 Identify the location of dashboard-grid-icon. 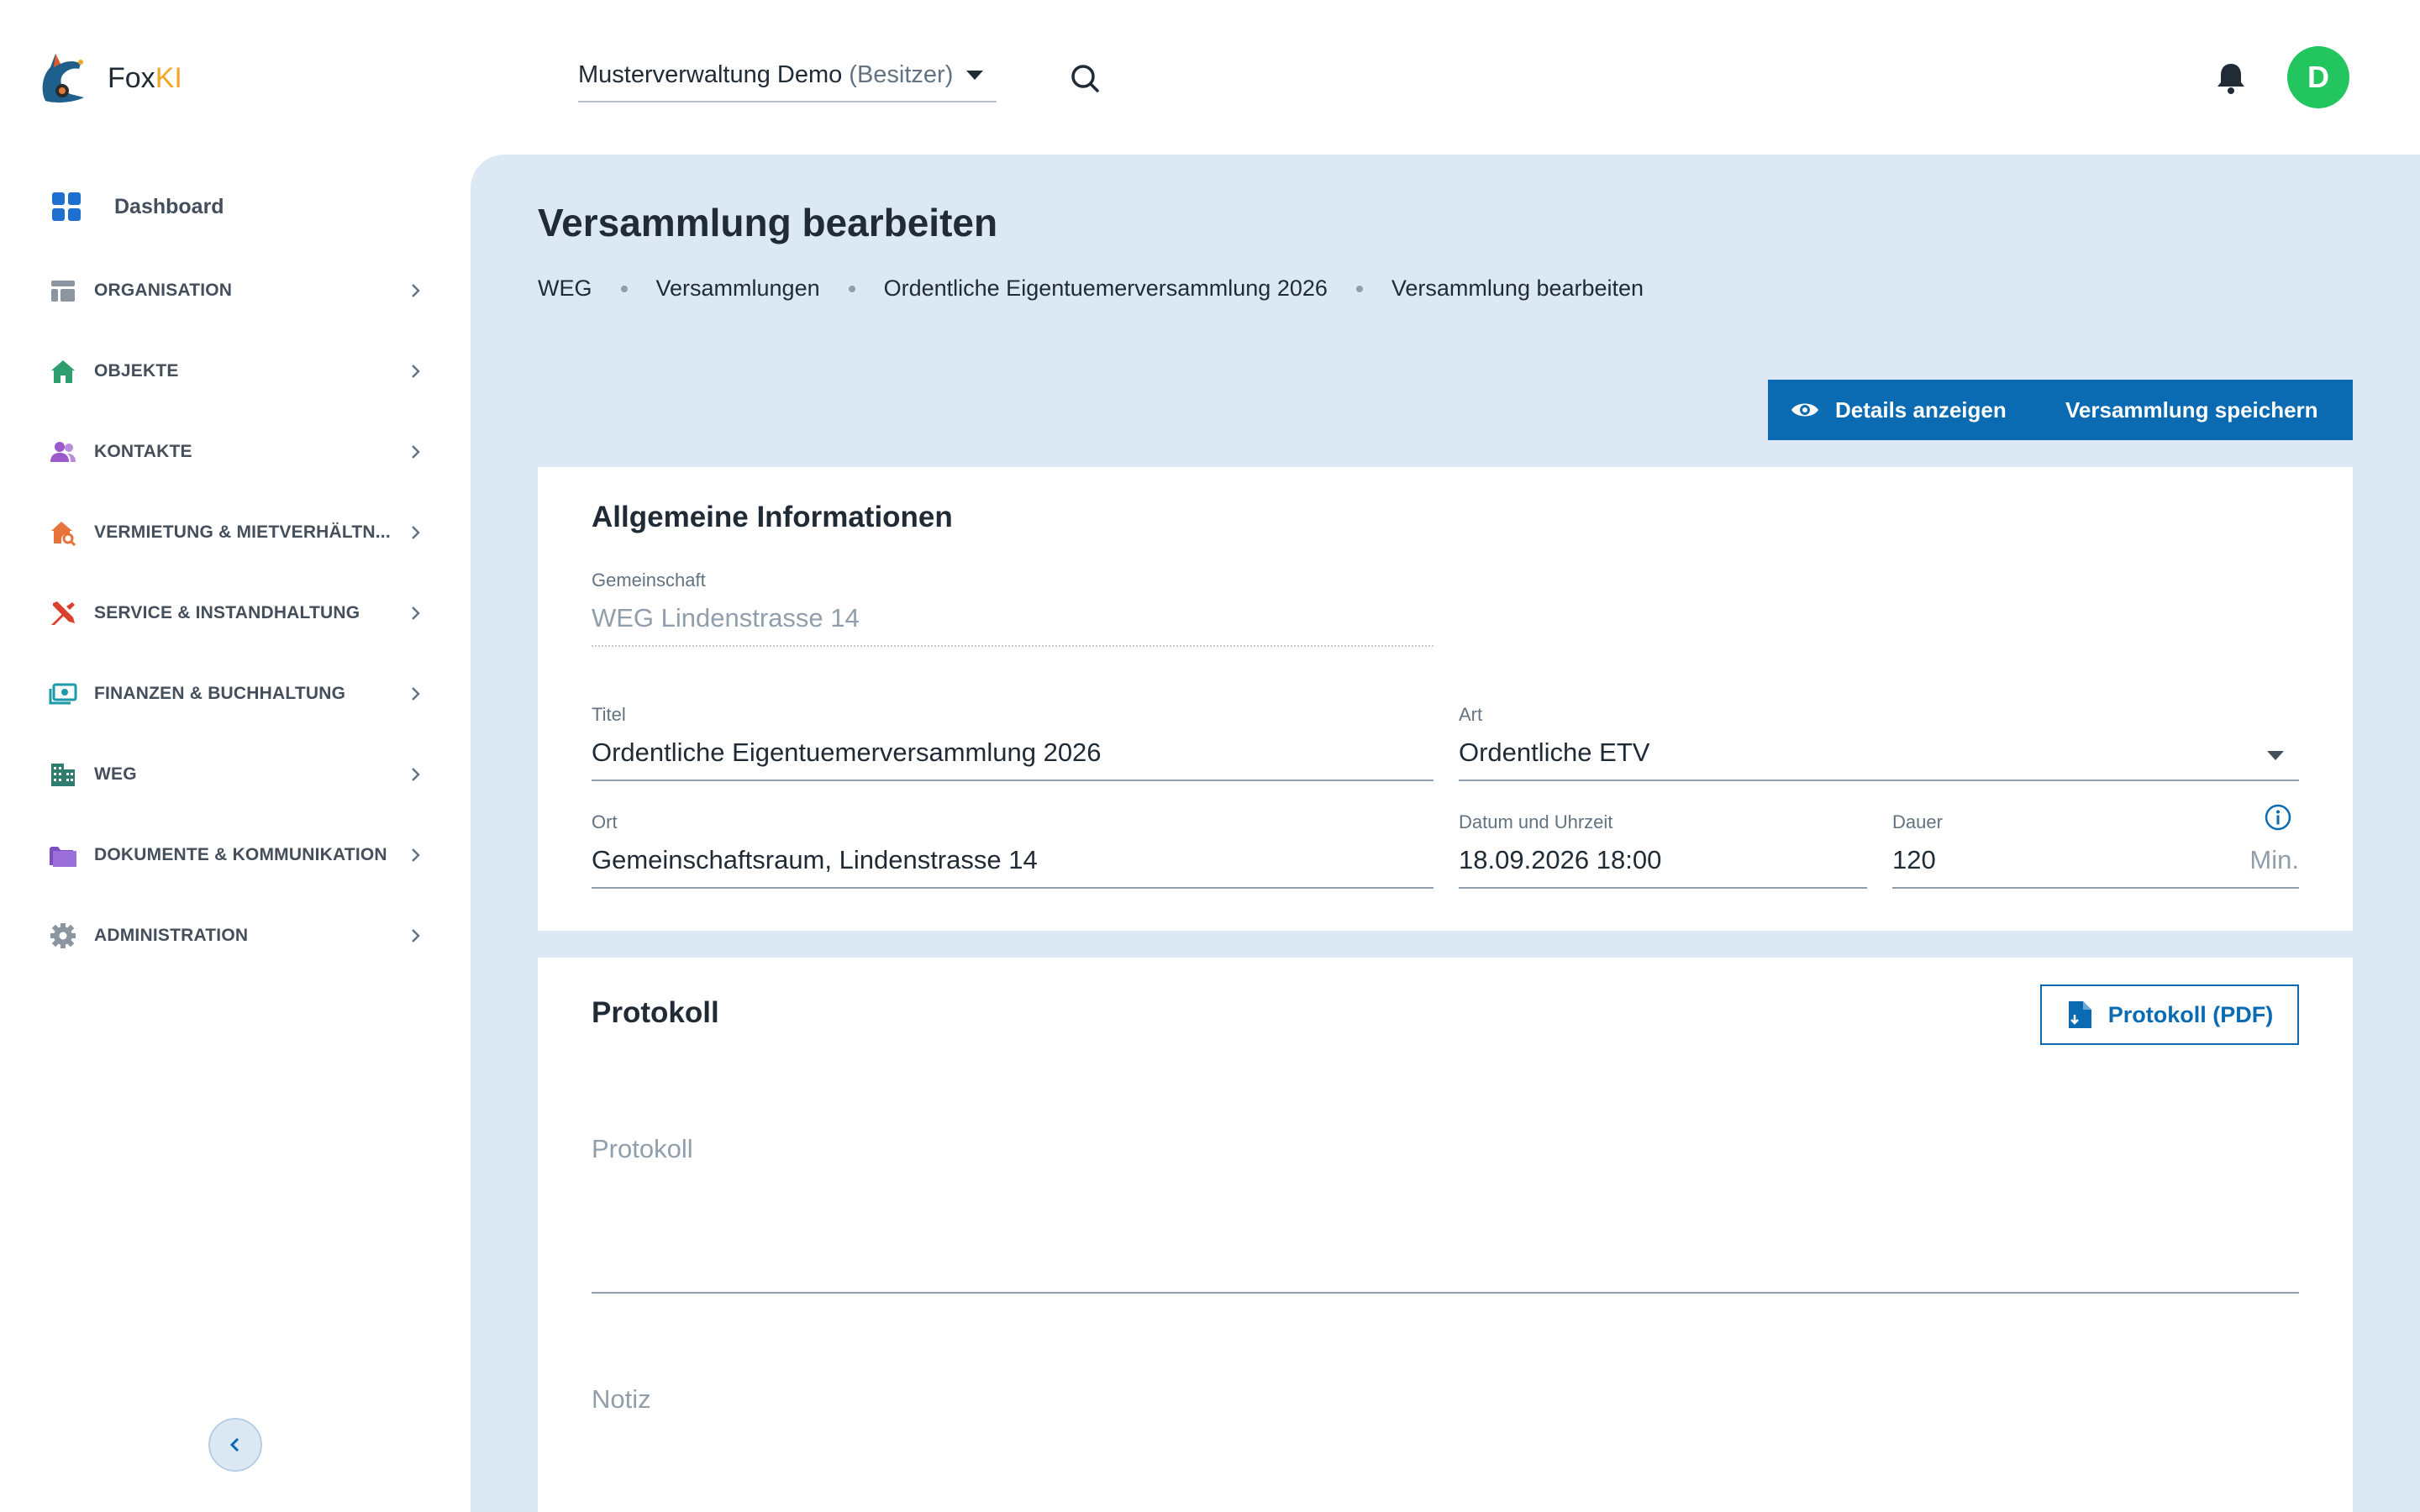
(66, 206).